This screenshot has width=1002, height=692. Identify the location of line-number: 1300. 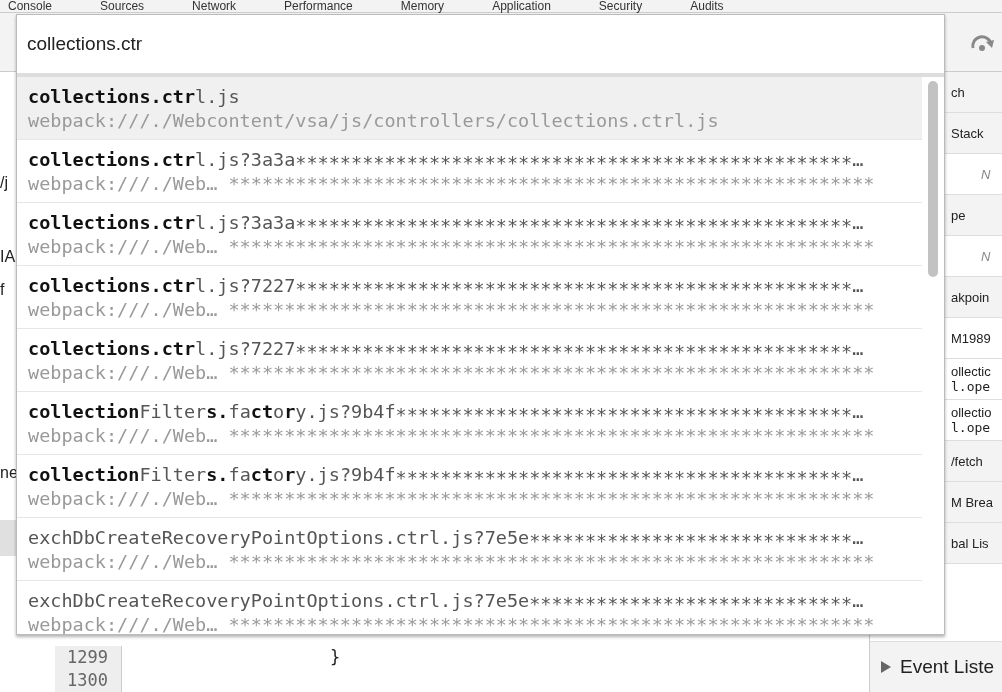
(88, 680).